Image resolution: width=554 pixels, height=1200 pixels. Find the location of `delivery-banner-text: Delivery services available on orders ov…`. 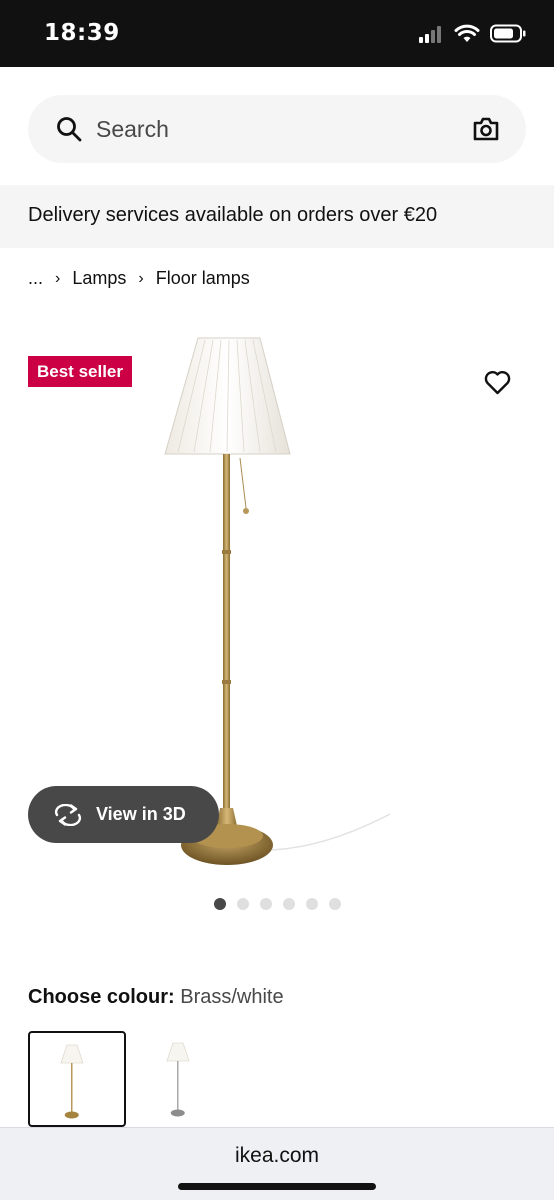

delivery-banner-text: Delivery services available on orders ov… is located at coordinates (233, 215).